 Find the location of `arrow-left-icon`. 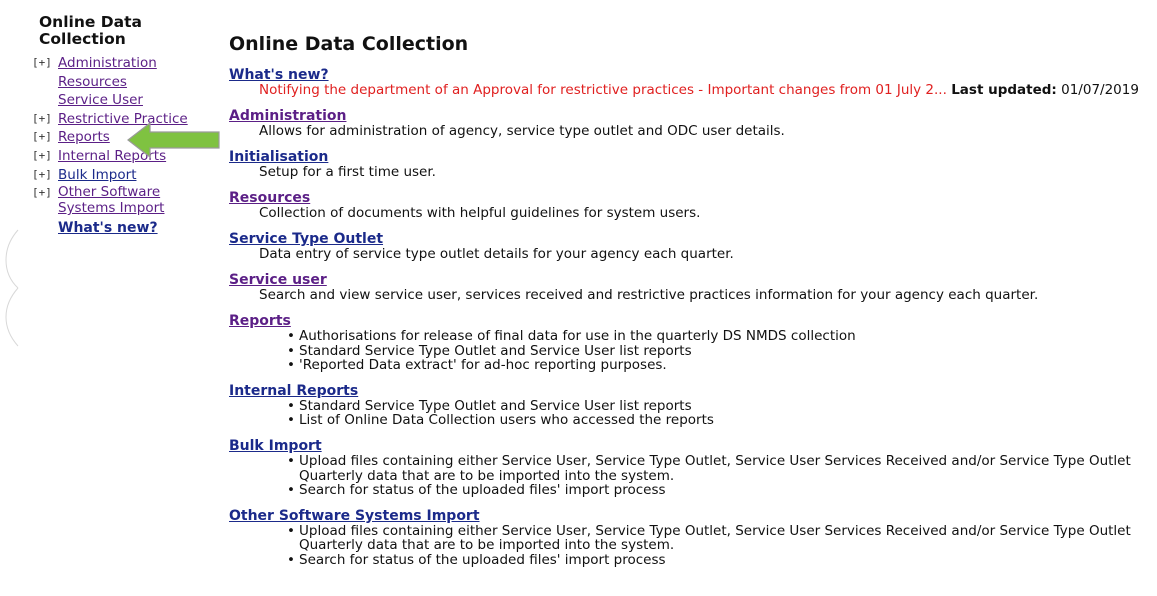

arrow-left-icon is located at coordinates (173, 140).